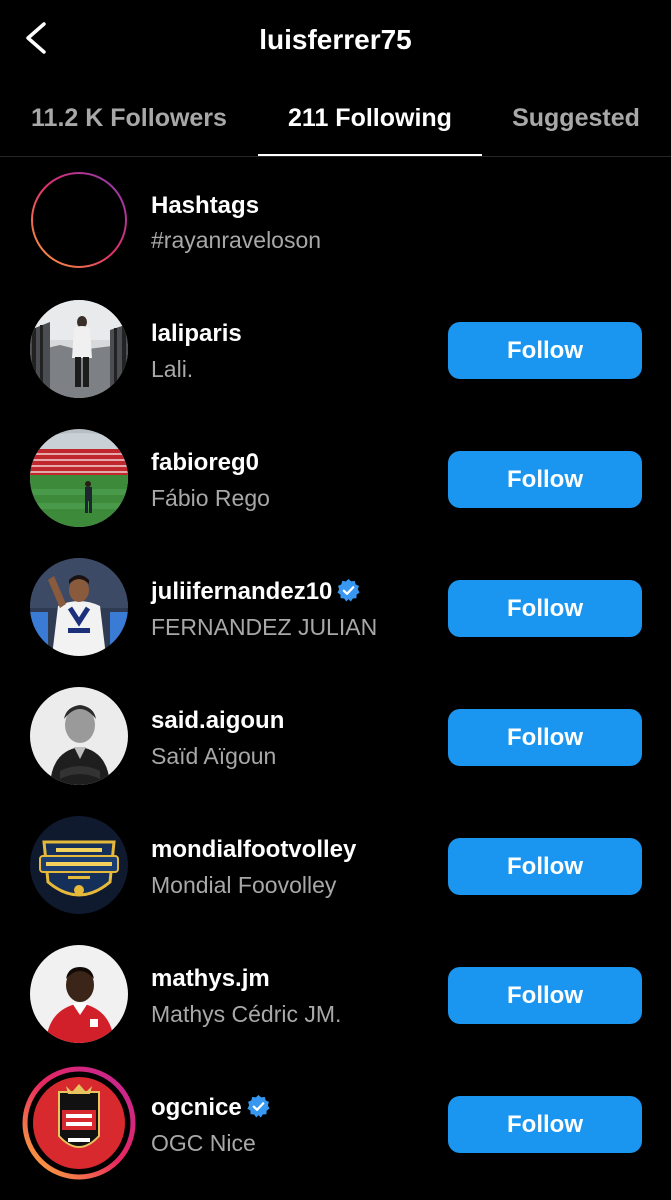  What do you see at coordinates (172, 369) in the screenshot?
I see `full-name: Lali.` at bounding box center [172, 369].